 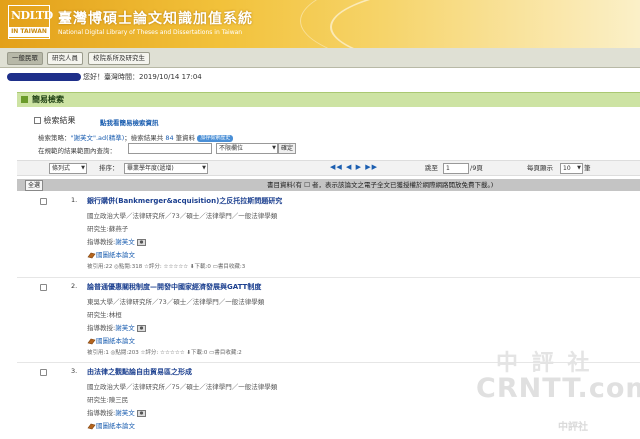 I want to click on view-mode-value: 條列式, so click(x=61, y=168).